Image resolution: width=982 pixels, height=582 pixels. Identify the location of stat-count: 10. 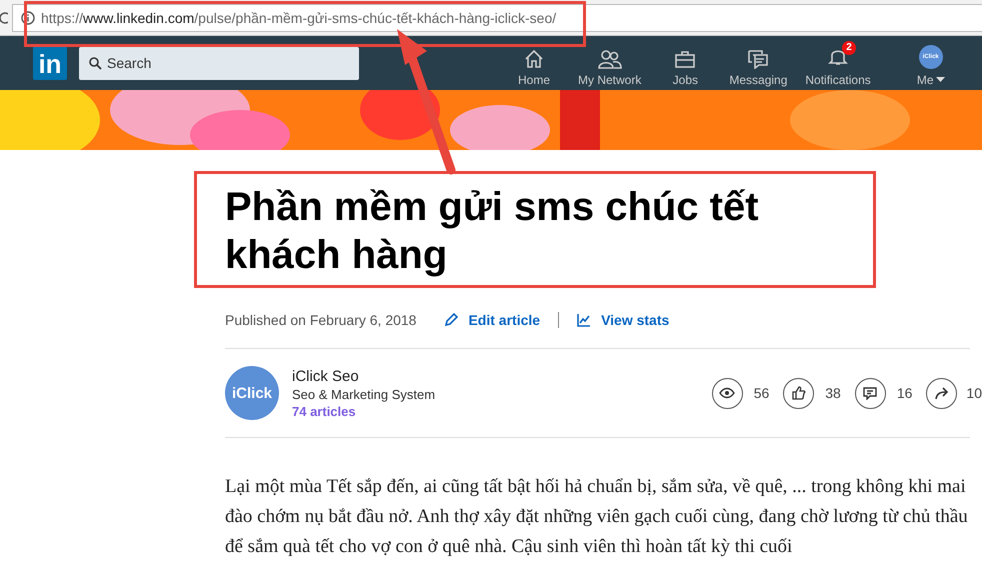
(974, 393).